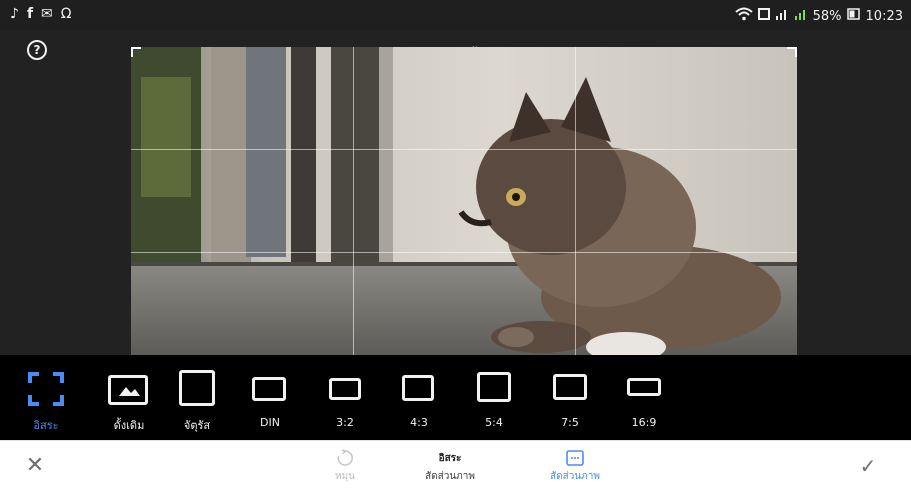  I want to click on ratio-label: 7:5, so click(570, 422).